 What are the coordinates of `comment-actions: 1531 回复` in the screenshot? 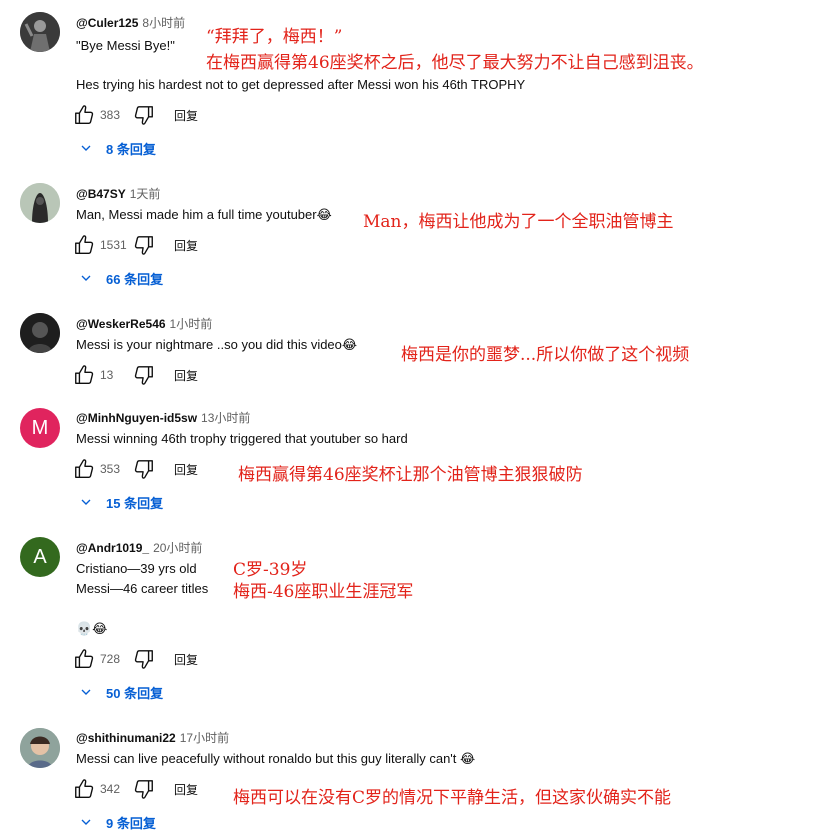 It's located at (135, 245).